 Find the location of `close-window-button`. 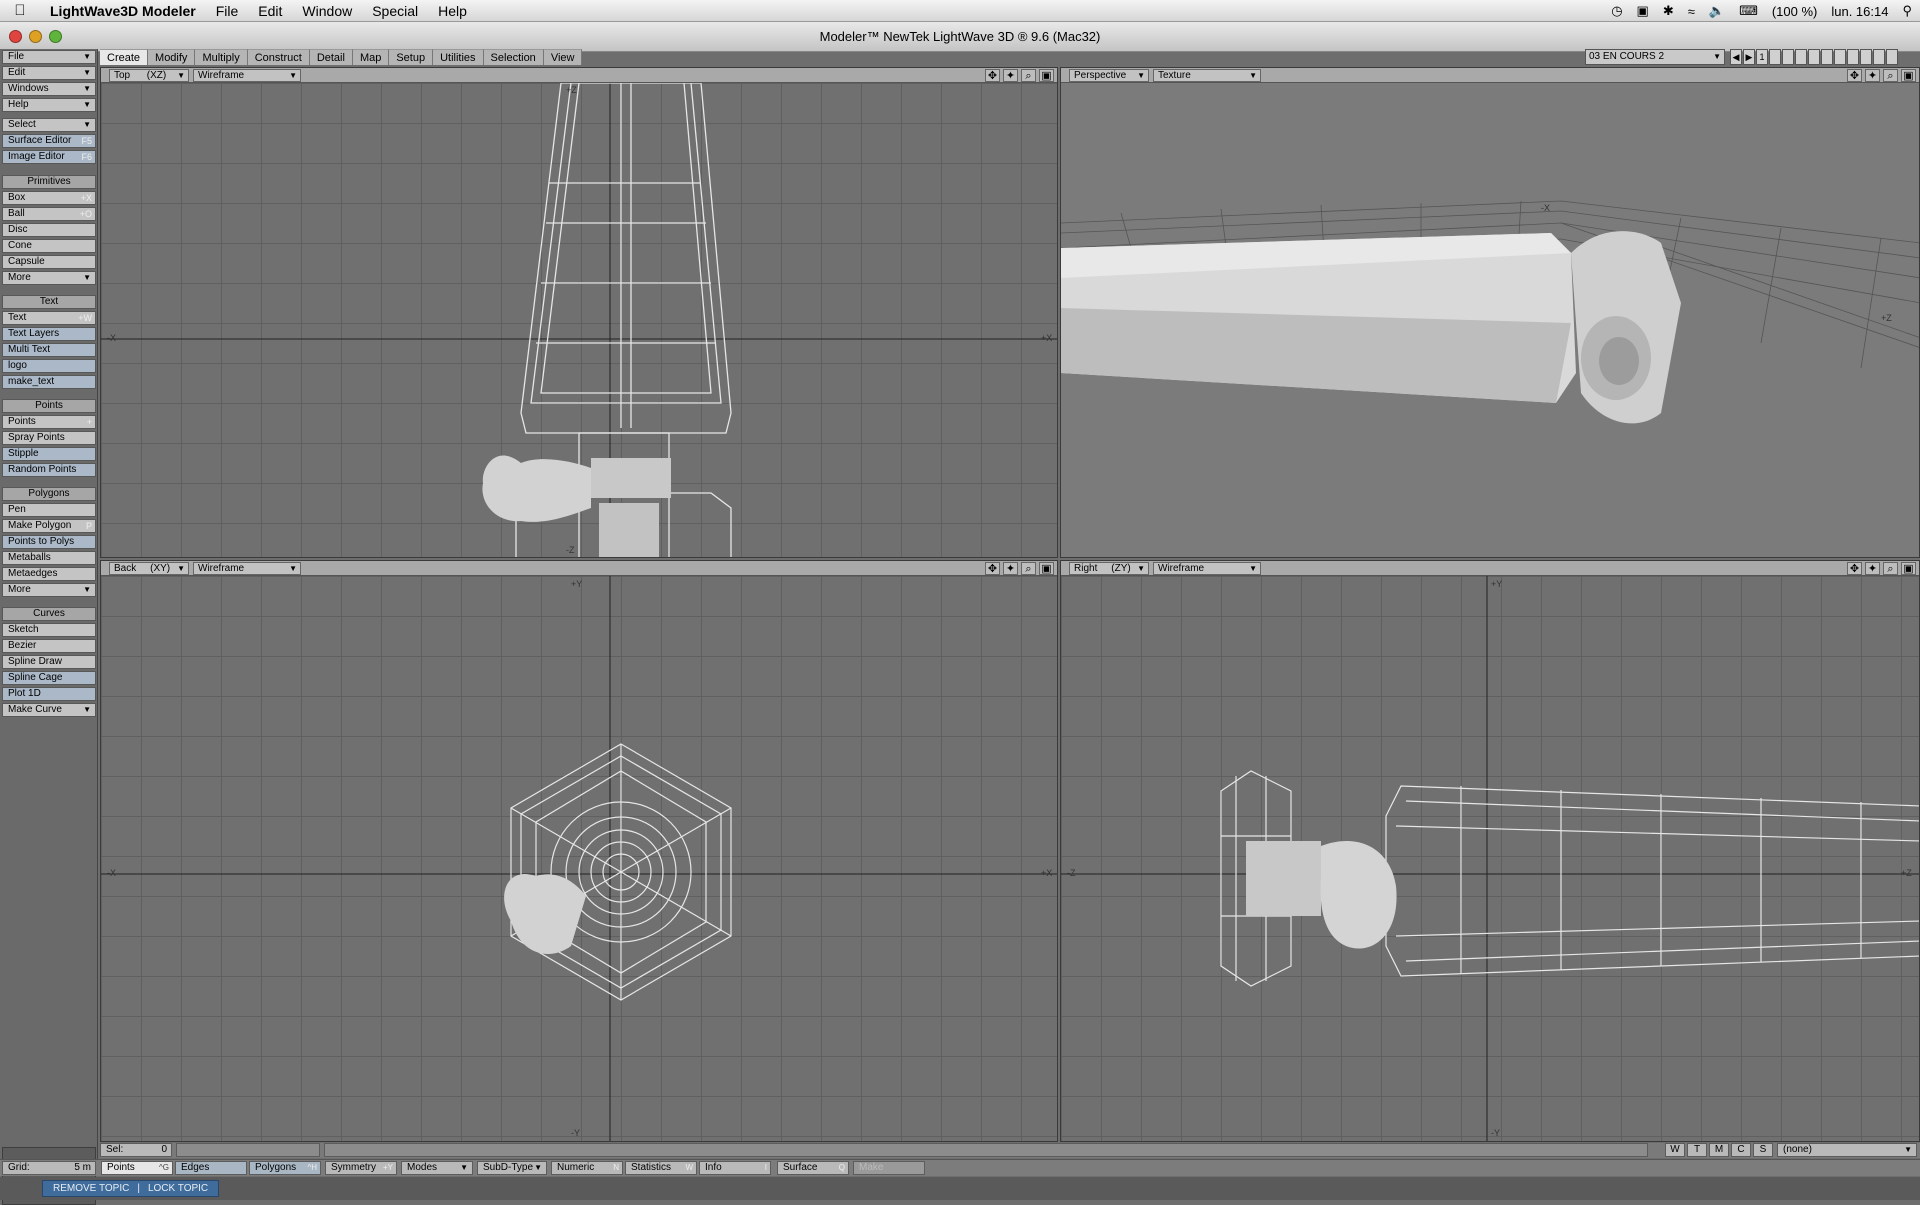

close-window-button is located at coordinates (15, 36).